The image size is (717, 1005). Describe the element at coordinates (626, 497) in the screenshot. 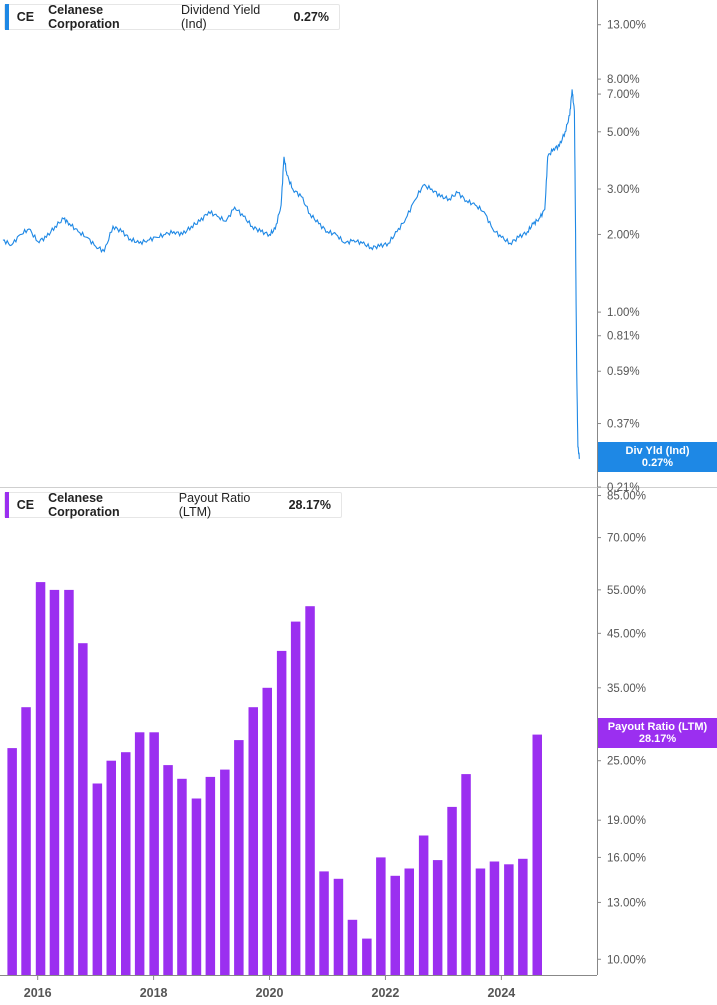

I see `bottom-y-tick-label: 85.00%` at that location.